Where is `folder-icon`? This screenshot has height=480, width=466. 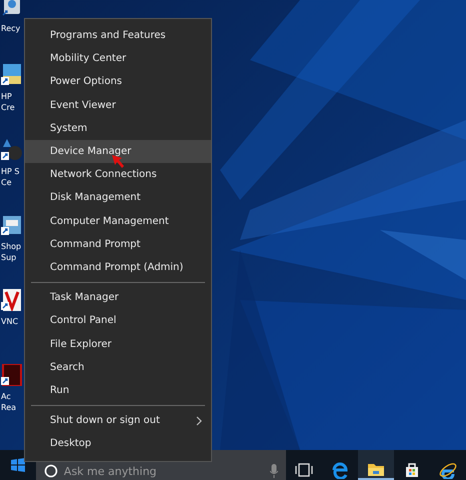 folder-icon is located at coordinates (376, 470).